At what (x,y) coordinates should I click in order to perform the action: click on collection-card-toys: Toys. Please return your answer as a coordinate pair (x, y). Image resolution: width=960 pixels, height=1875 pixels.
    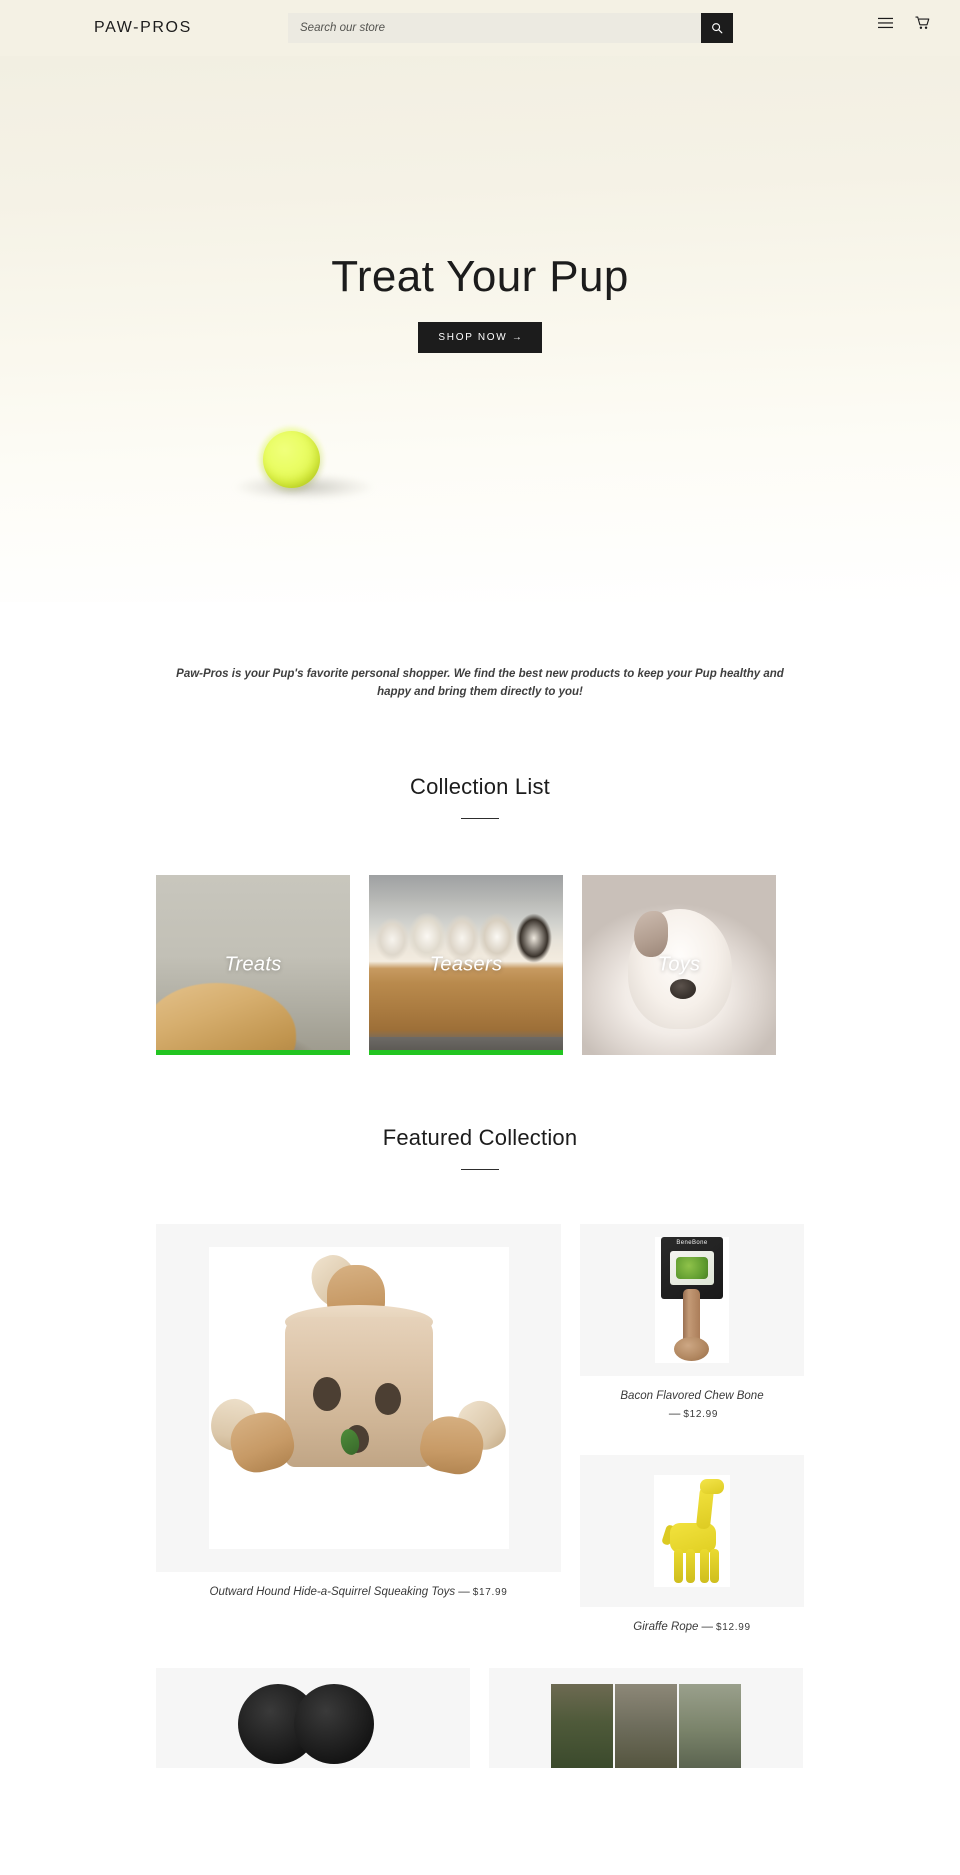
    Looking at the image, I should click on (679, 964).